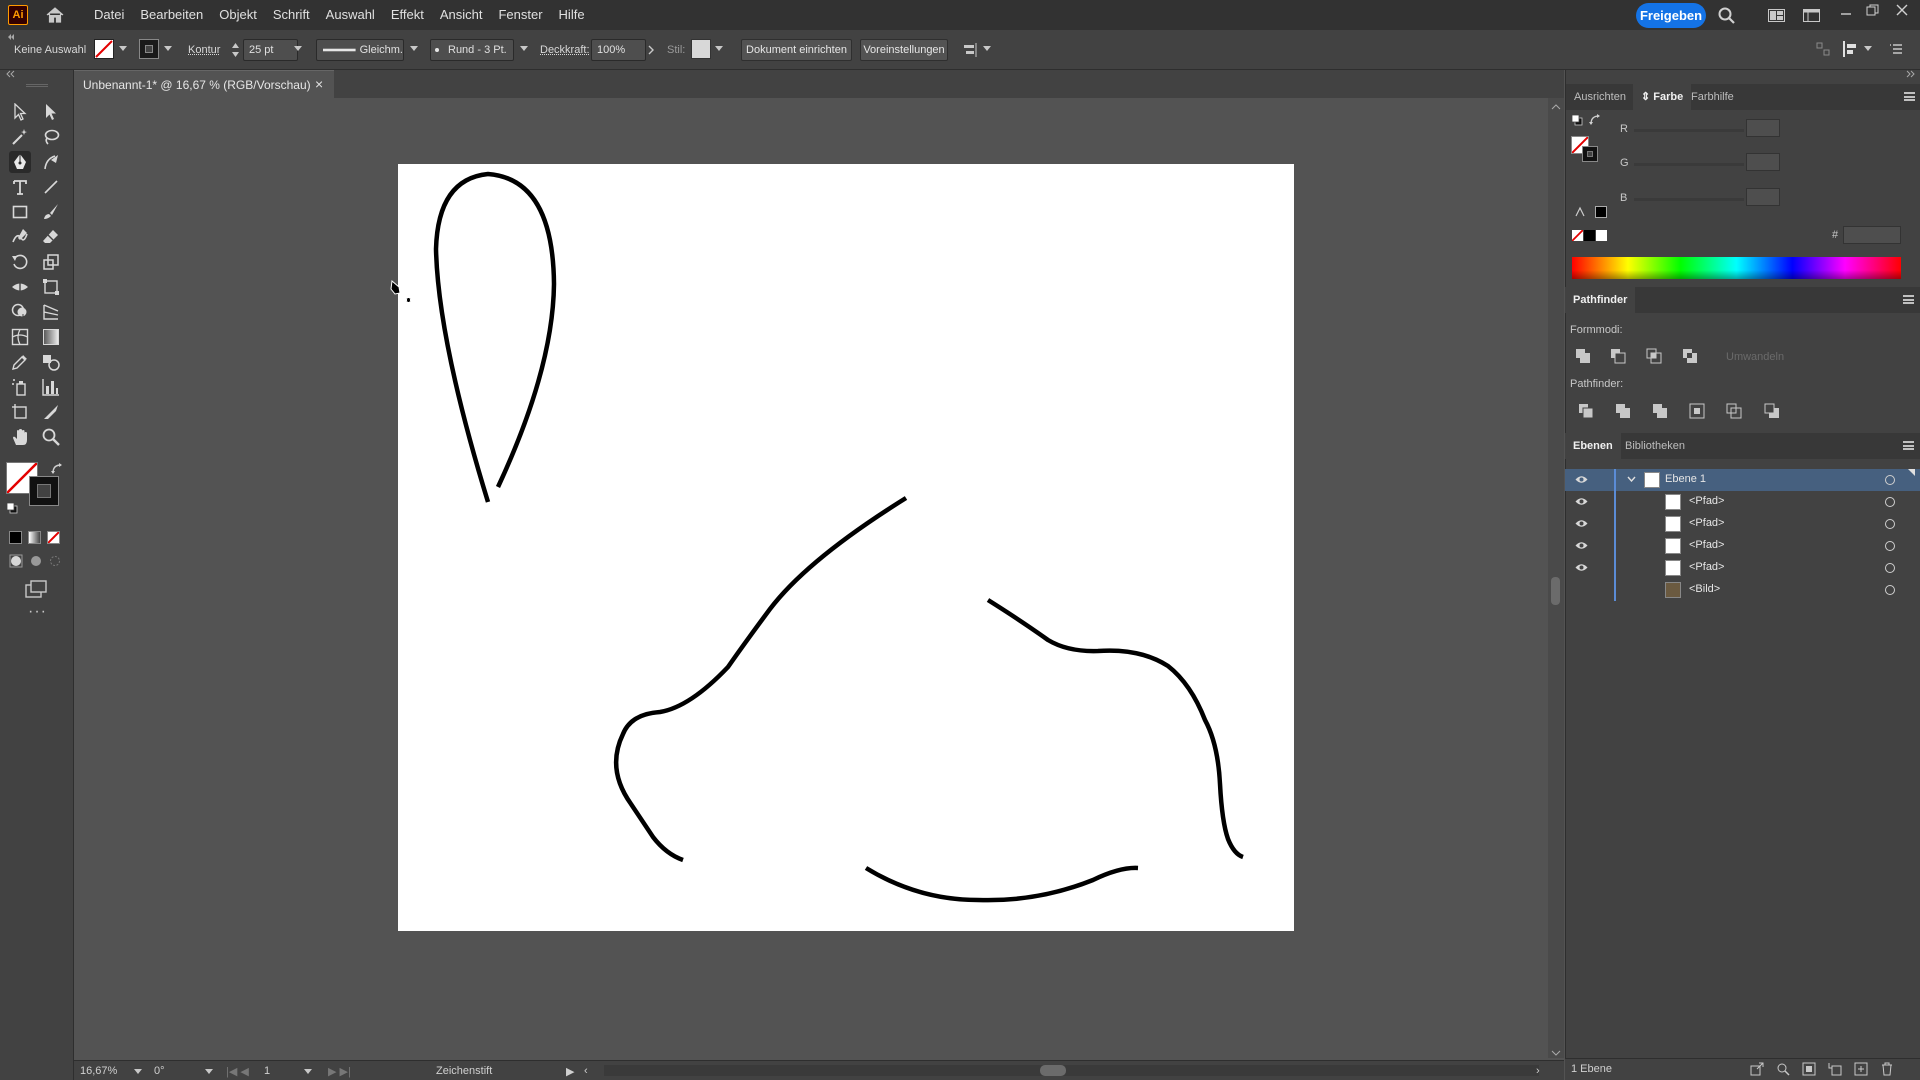  Describe the element at coordinates (586, 1071) in the screenshot. I see `hscroll-left-icon: ‹` at that location.